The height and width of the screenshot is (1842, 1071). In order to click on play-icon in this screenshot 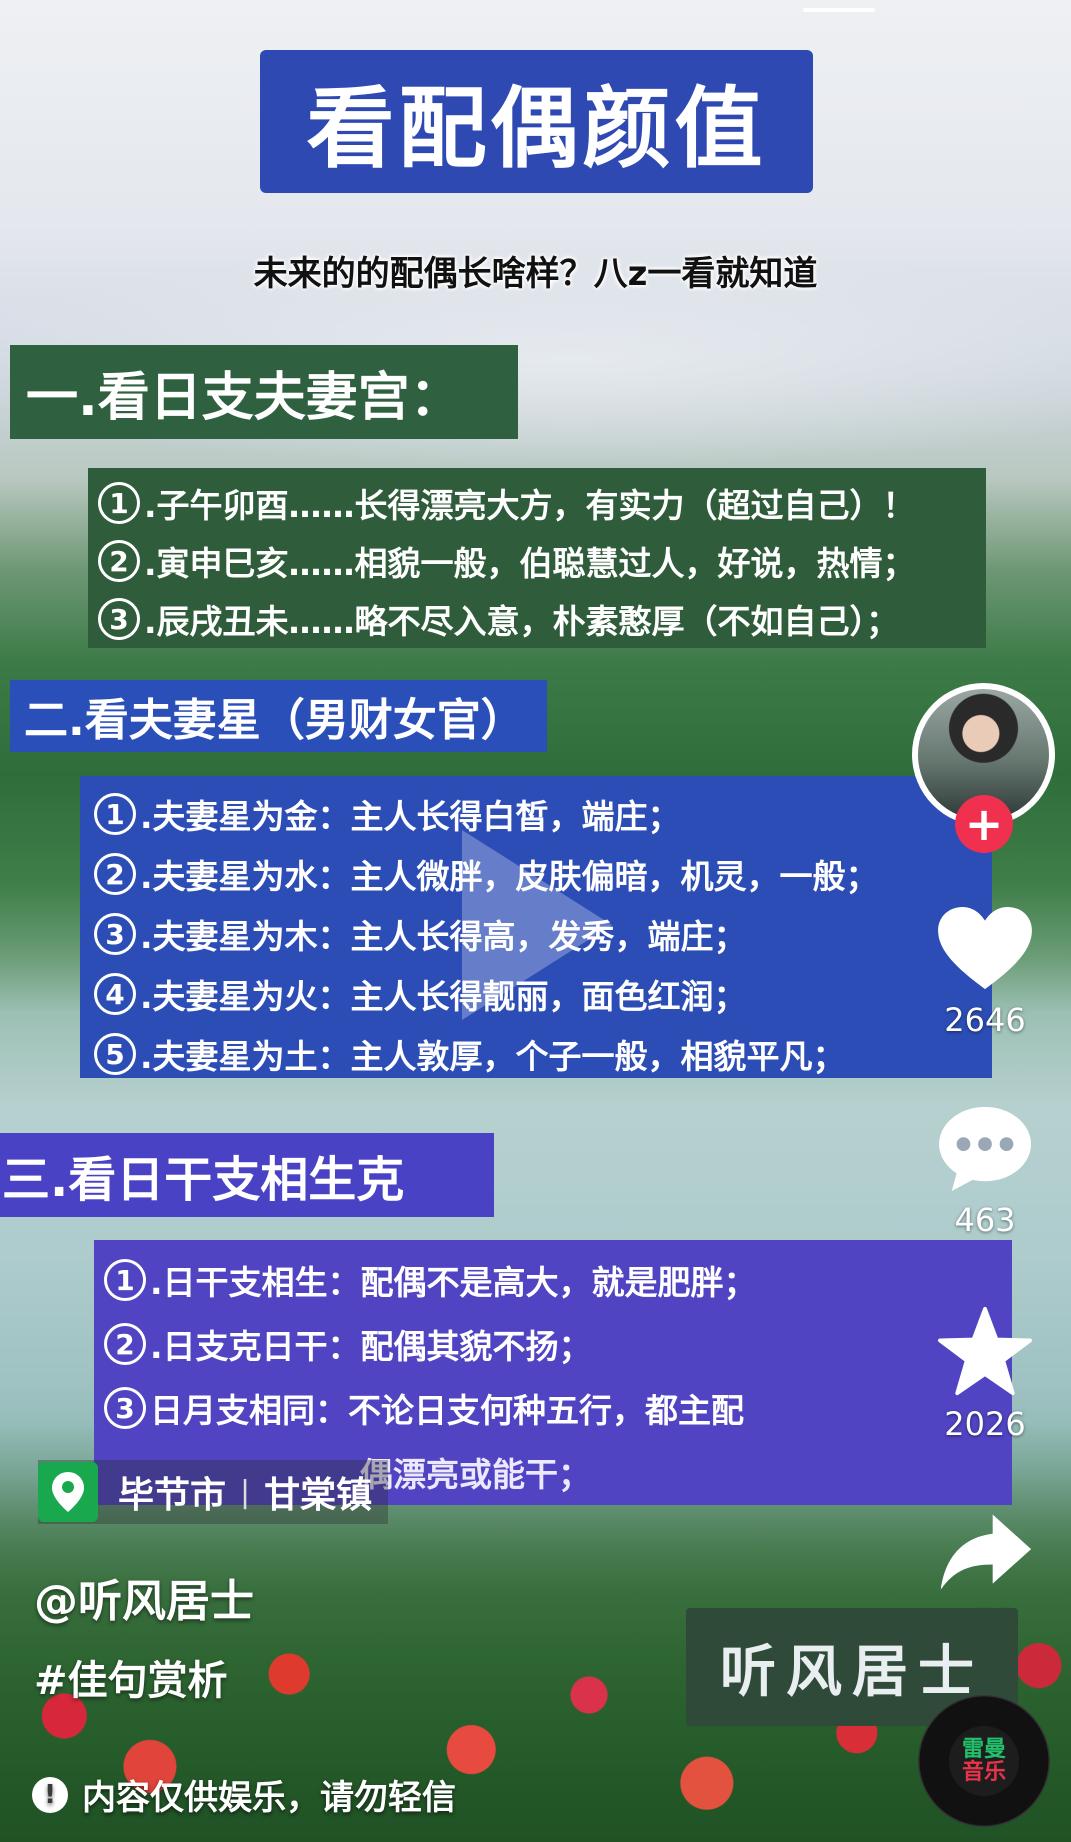, I will do `click(537, 925)`.